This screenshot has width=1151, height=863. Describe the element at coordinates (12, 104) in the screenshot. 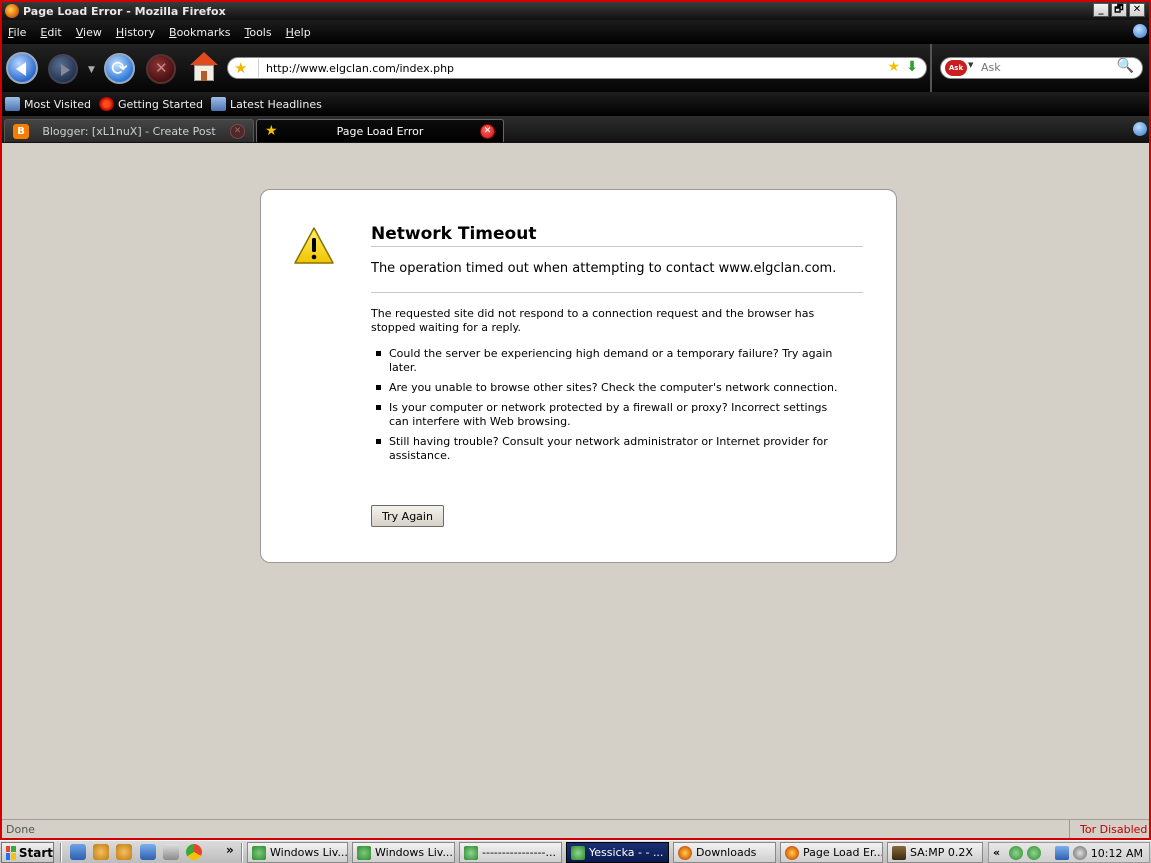

I see `folder-icon` at that location.